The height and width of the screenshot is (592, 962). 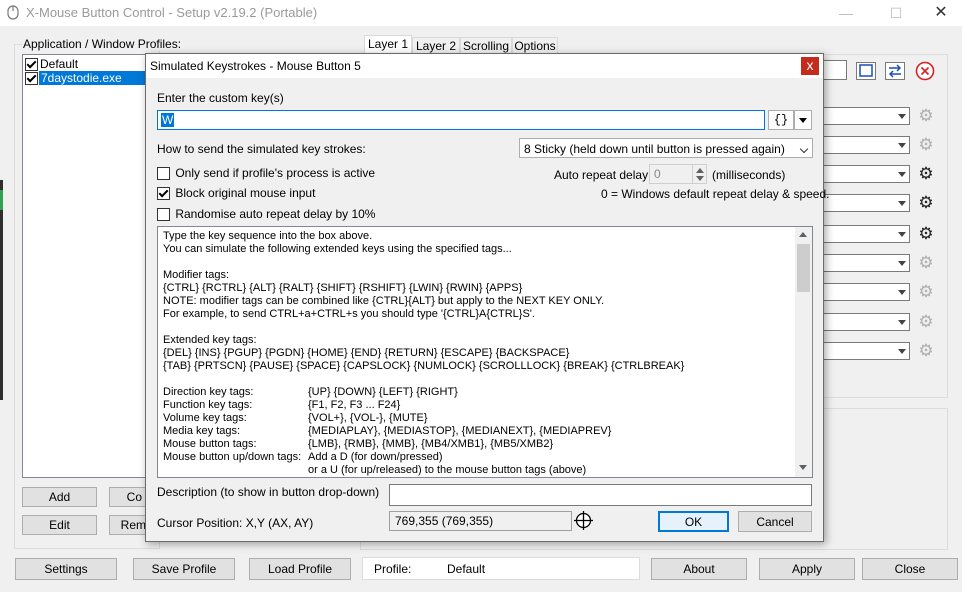 I want to click on scroll-down-icon, so click(x=803, y=467).